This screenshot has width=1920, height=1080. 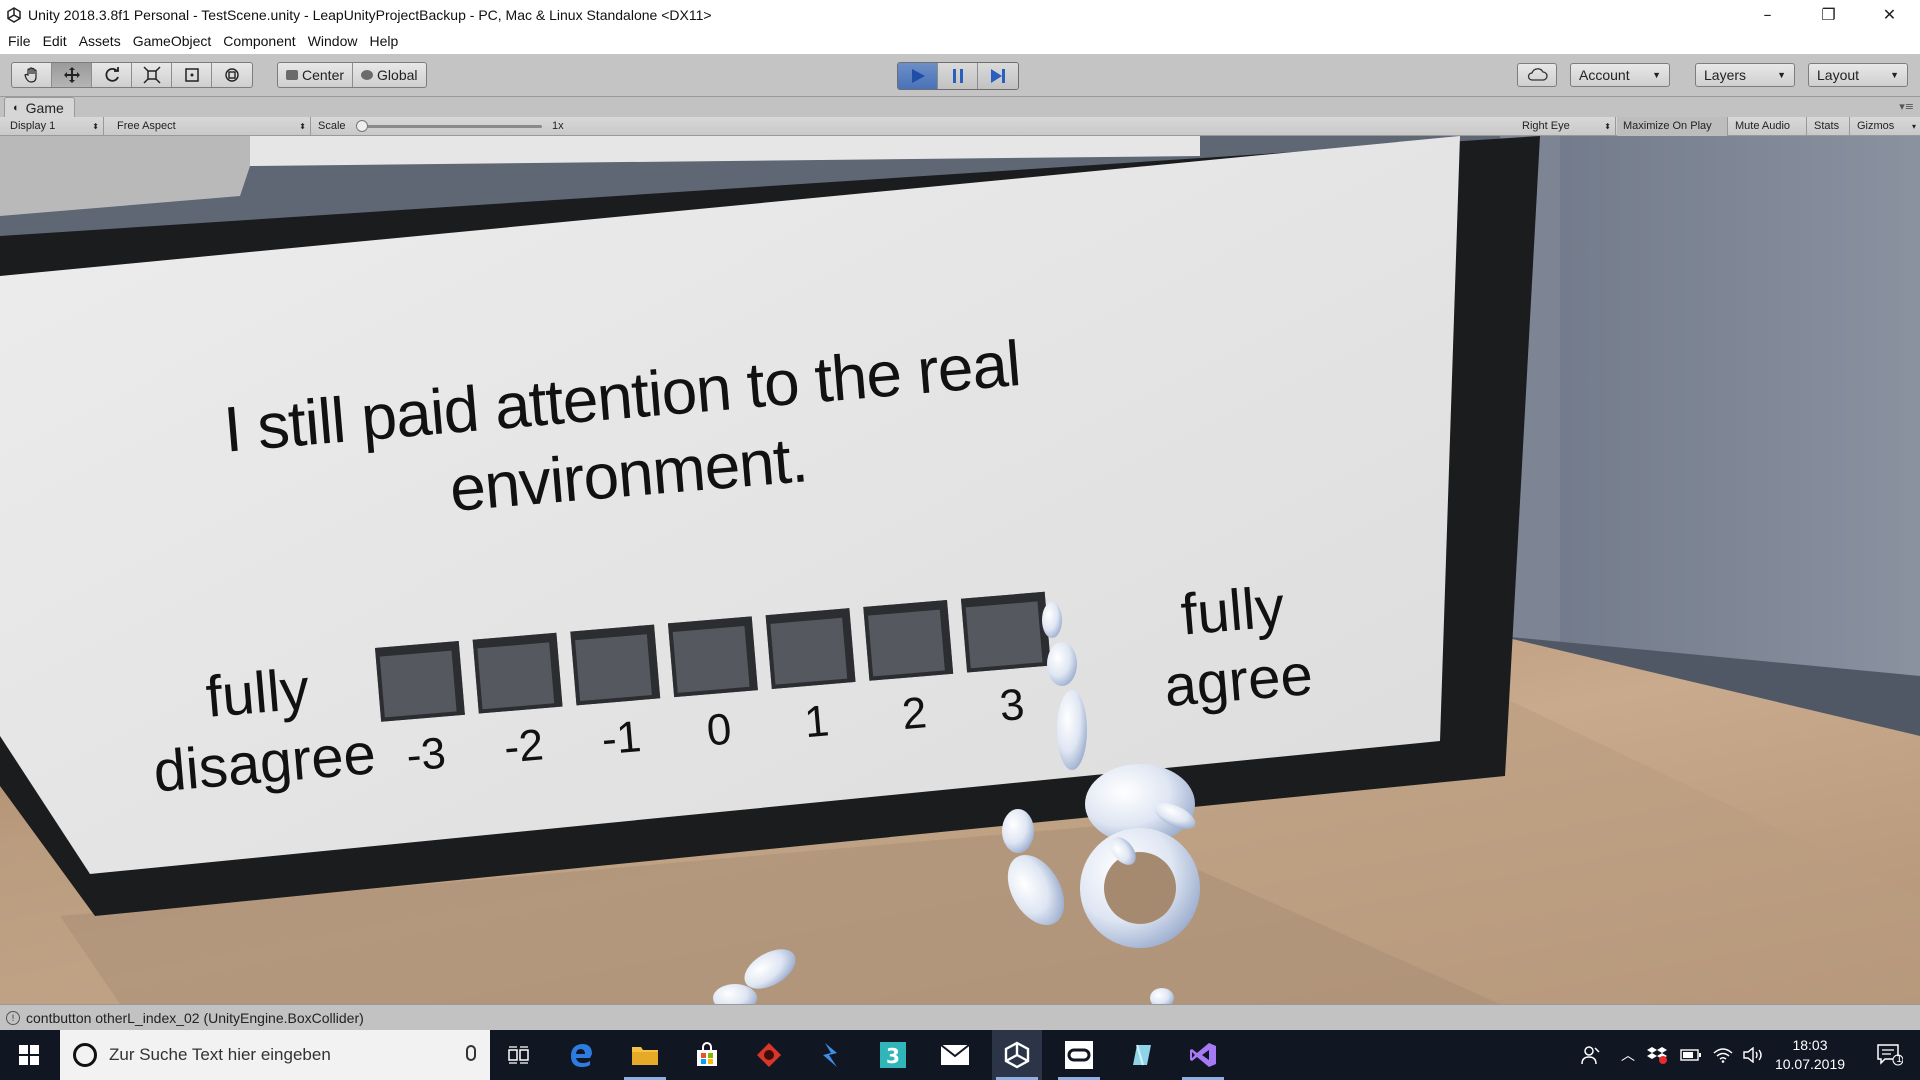 I want to click on dropbox-icon, so click(x=1657, y=1055).